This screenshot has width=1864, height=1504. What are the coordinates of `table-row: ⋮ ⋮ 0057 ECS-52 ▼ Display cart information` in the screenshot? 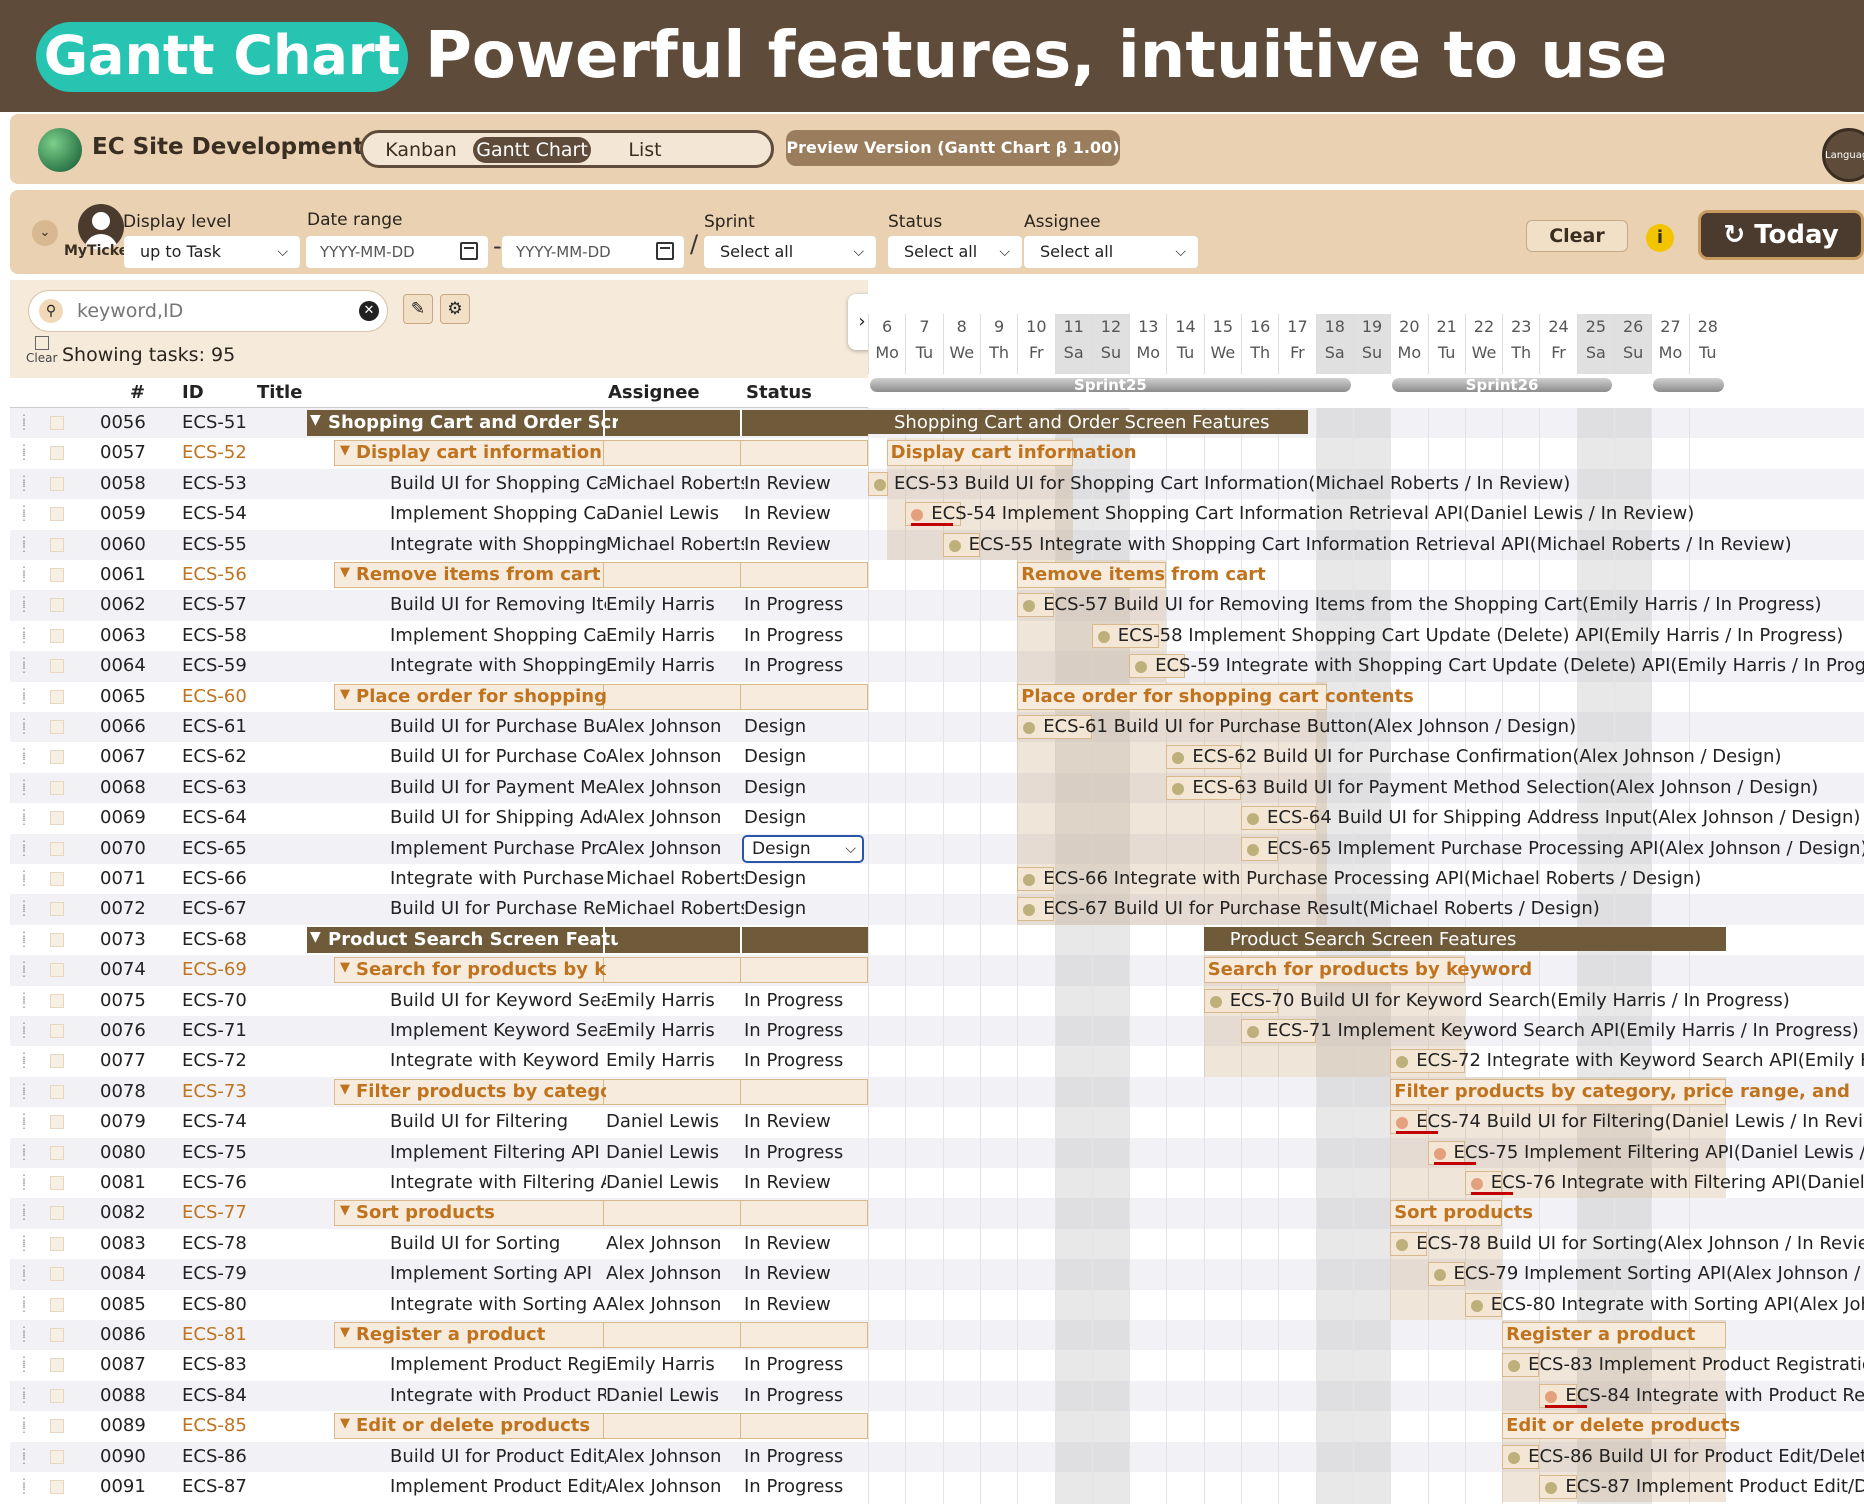 It's located at (439, 453).